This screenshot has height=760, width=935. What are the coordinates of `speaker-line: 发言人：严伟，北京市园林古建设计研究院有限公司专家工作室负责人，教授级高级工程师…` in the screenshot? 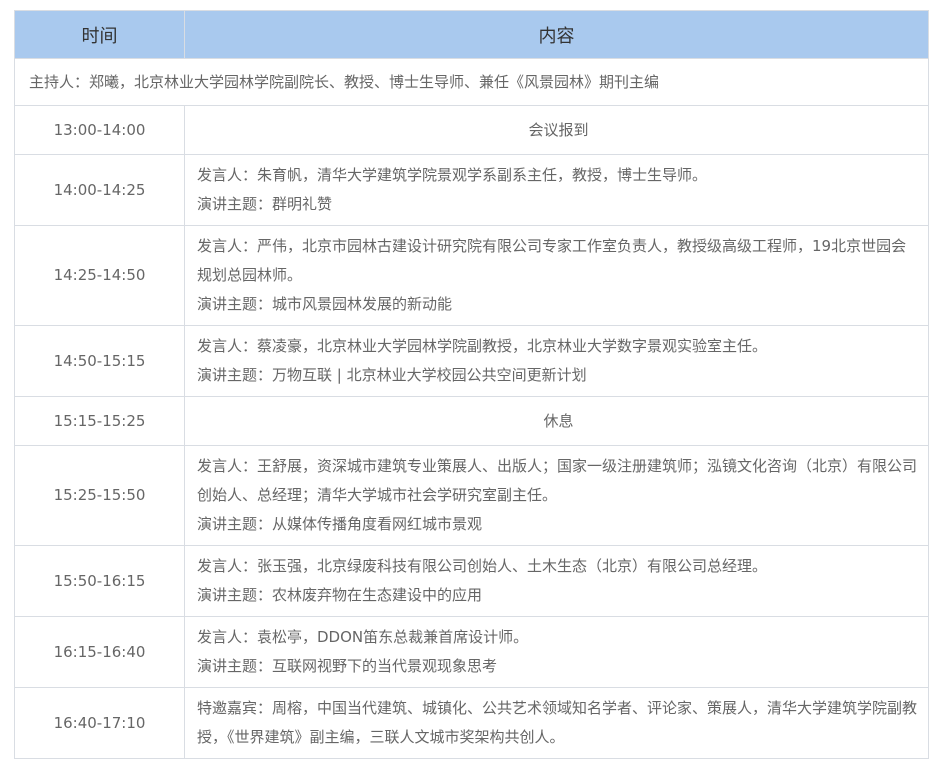 It's located at (552, 260).